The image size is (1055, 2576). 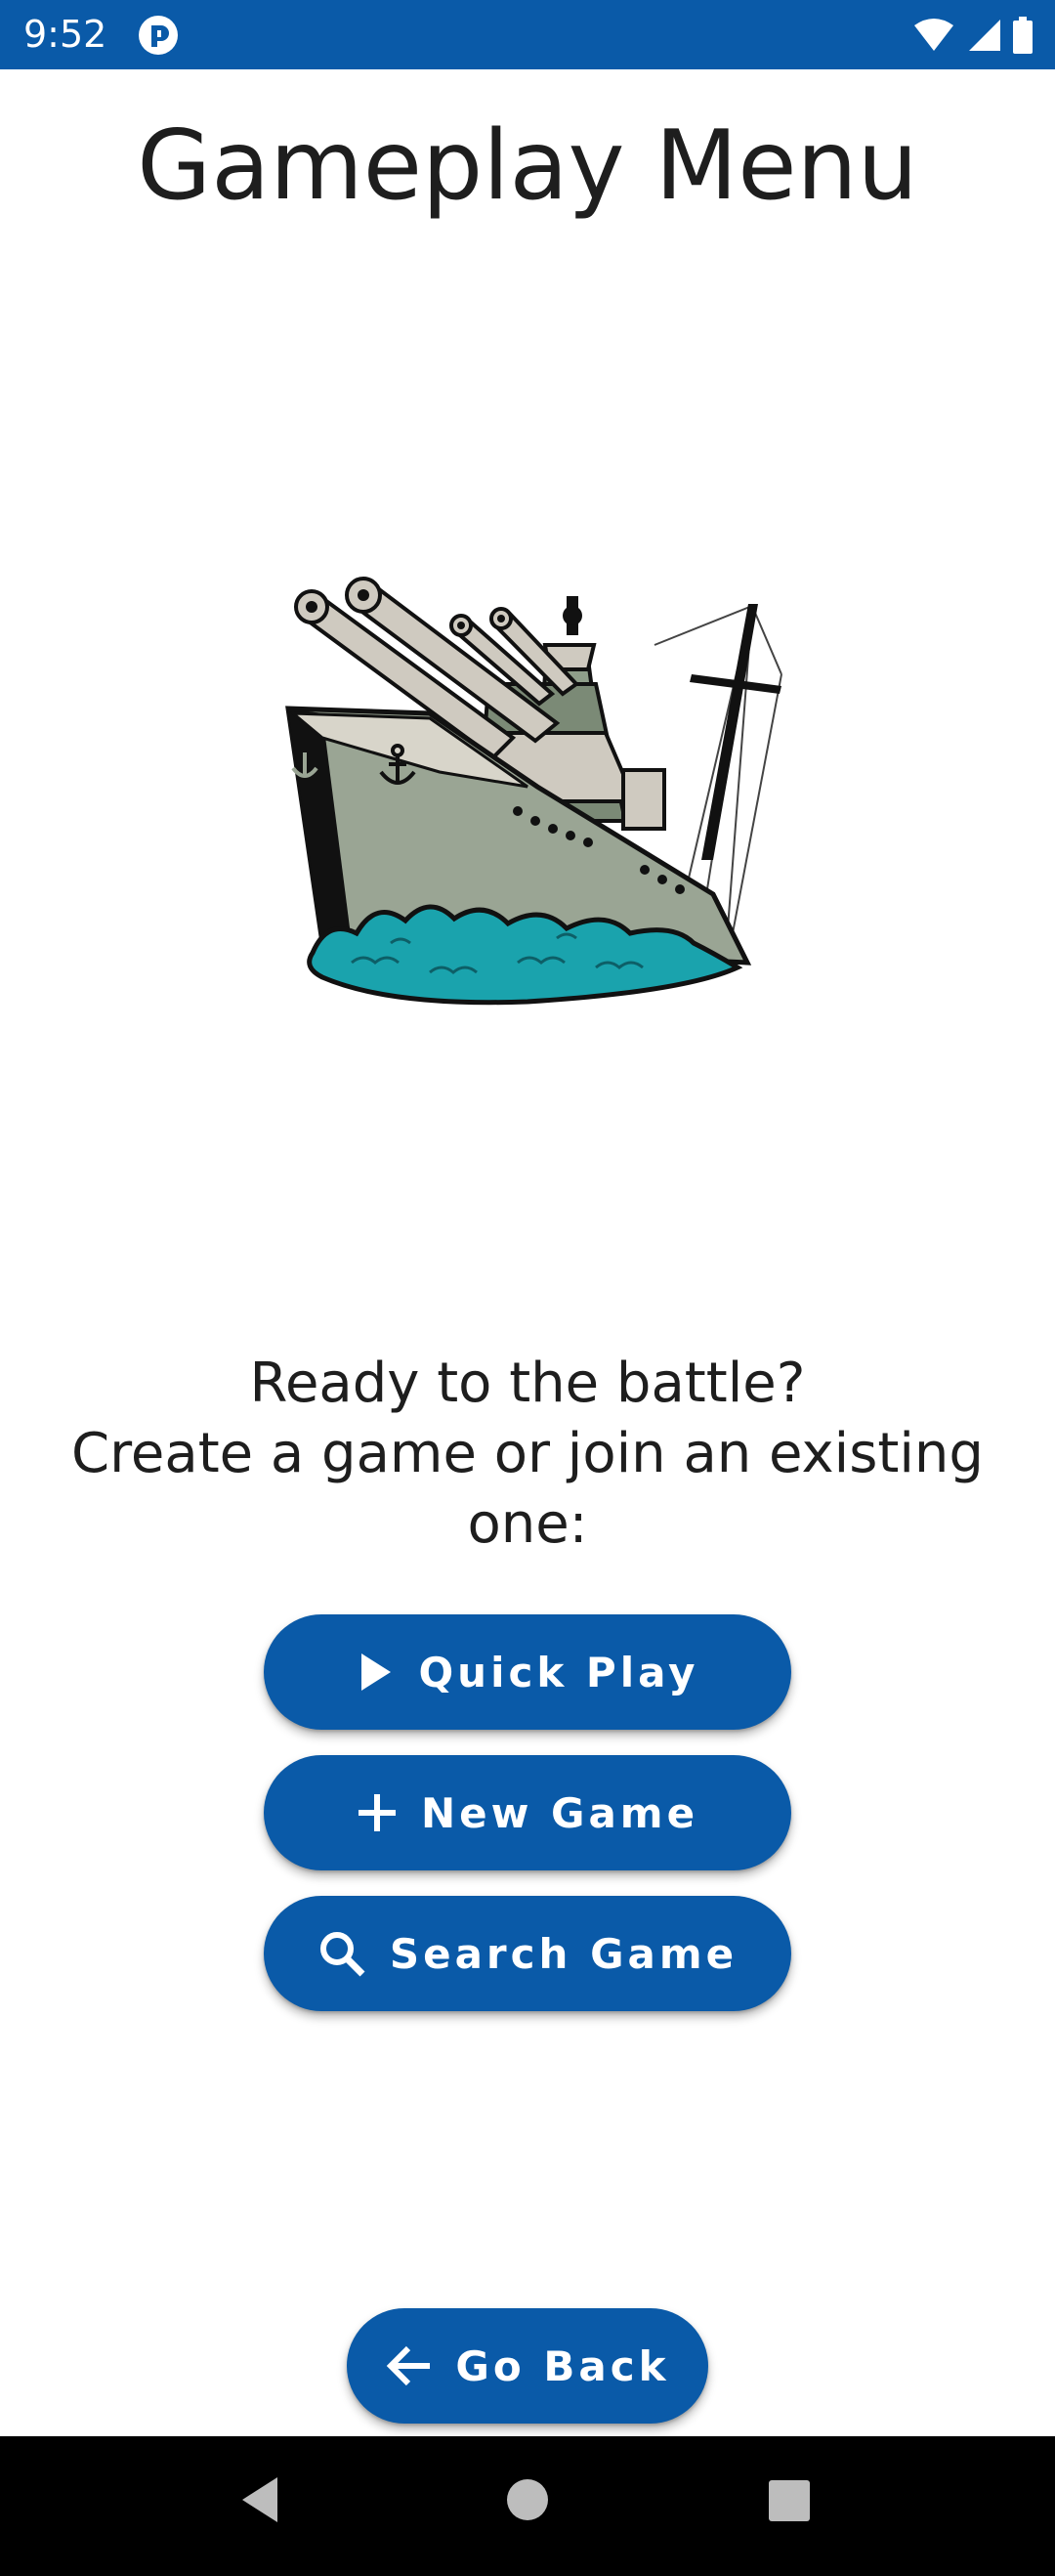 I want to click on search-game-button: Search Game, so click(x=527, y=1954).